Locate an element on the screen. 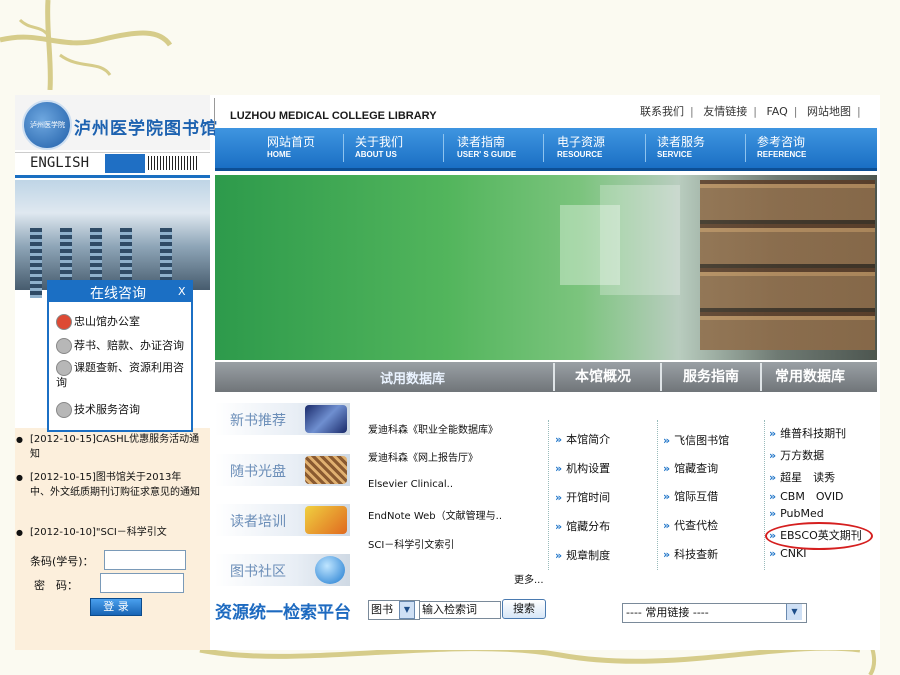  banner-bookshelves is located at coordinates (787, 265).